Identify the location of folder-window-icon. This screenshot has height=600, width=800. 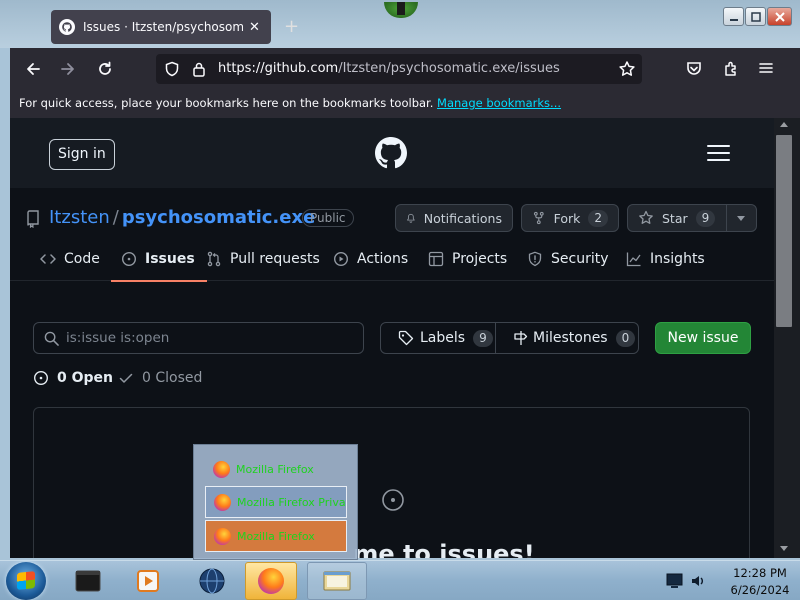
(337, 581).